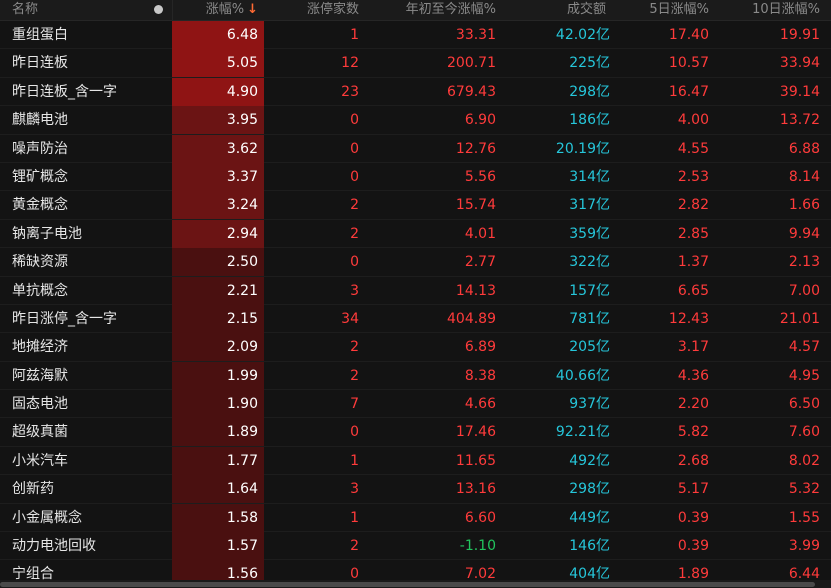 Image resolution: width=831 pixels, height=588 pixels. Describe the element at coordinates (471, 318) in the screenshot. I see `row-ytd-pct: 404.89` at that location.